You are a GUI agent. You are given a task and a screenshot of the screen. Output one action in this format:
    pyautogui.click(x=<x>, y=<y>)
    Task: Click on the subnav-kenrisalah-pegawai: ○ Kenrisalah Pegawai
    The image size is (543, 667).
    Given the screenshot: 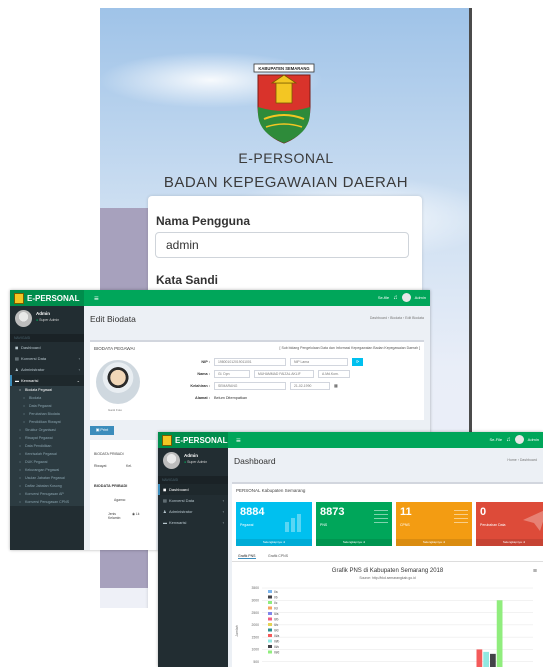 What is the action you would take?
    pyautogui.click(x=47, y=454)
    